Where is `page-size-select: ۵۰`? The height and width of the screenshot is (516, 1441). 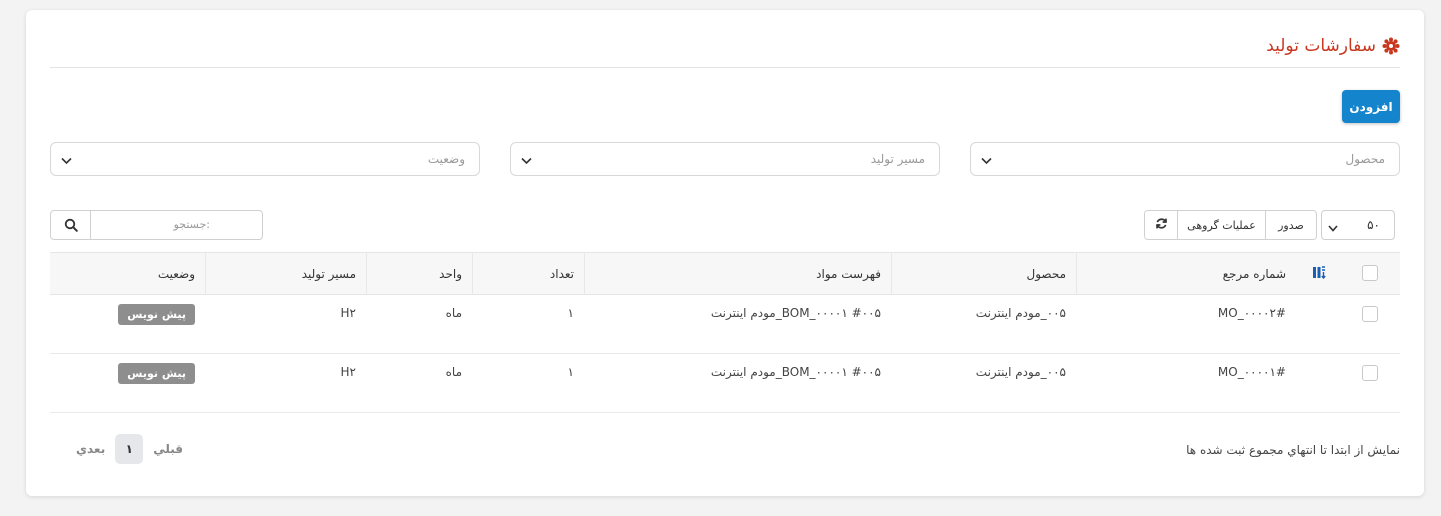
page-size-select: ۵۰ is located at coordinates (1358, 225).